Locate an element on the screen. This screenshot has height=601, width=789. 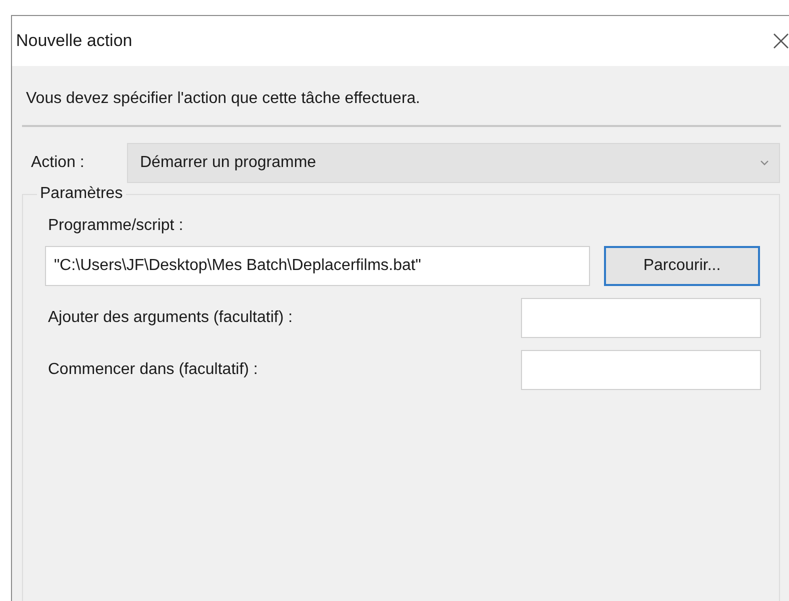
field-label: Programme/script : is located at coordinates (116, 226).